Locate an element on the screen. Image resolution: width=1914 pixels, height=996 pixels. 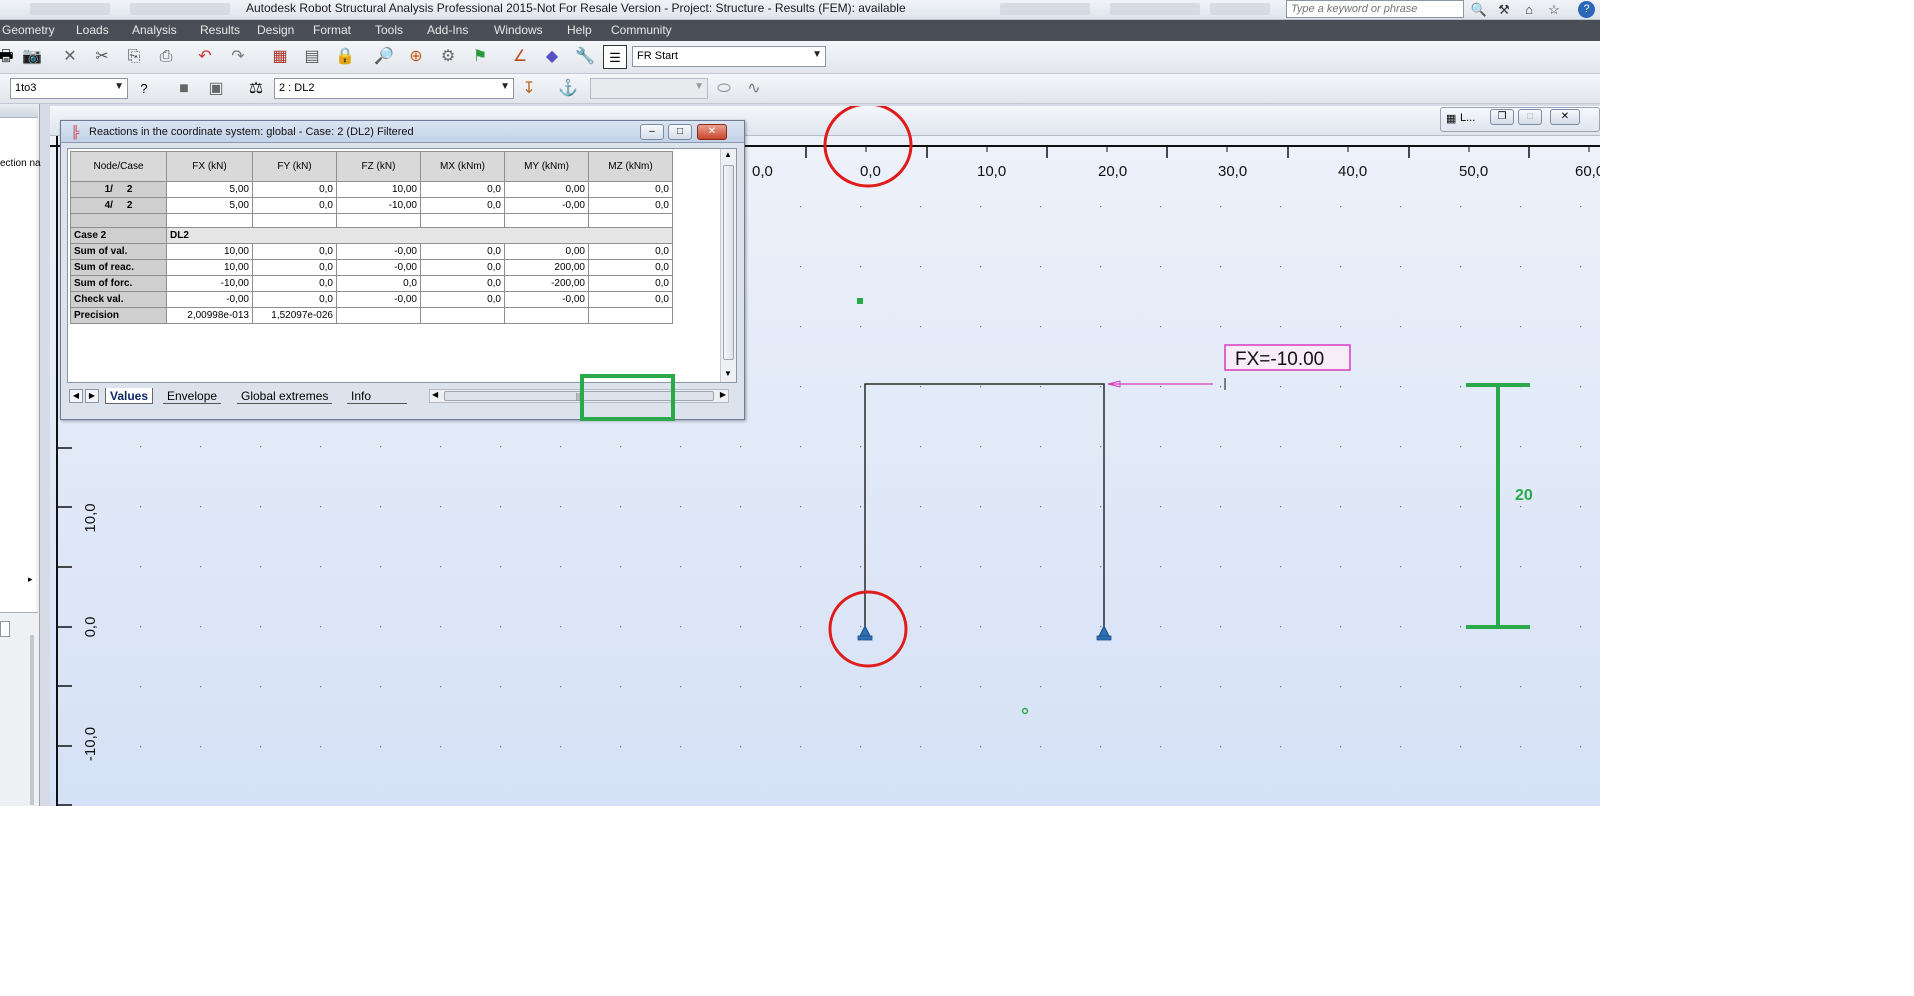
table-row: 1/ 2 5,00 0,0 10,00 0,0 0,00 0,0 is located at coordinates (371, 189).